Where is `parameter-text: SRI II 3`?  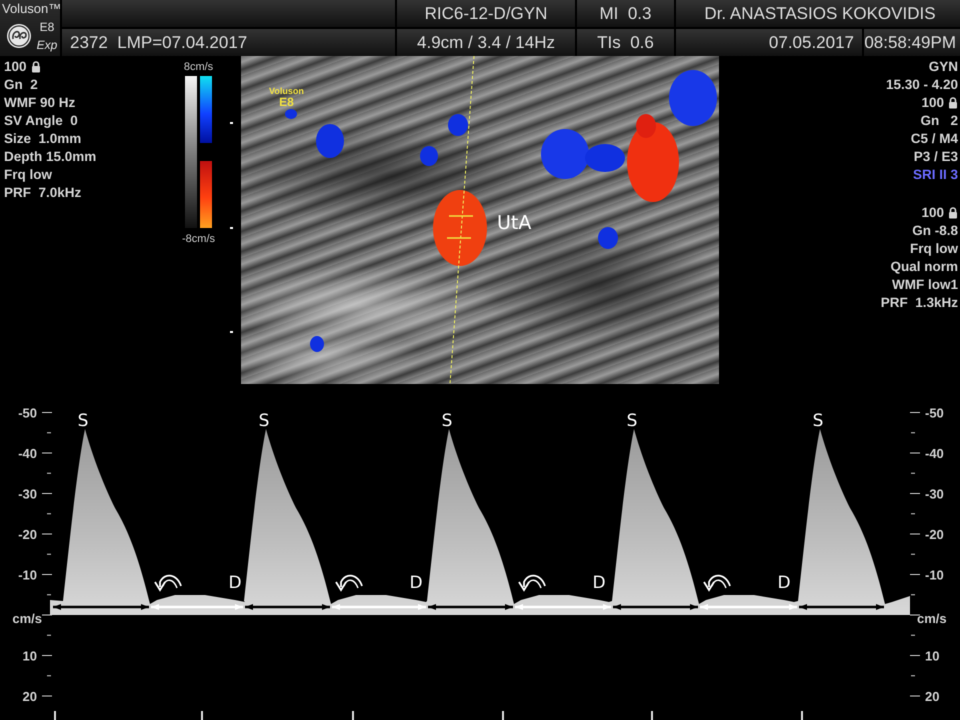
parameter-text: SRI II 3 is located at coordinates (935, 175).